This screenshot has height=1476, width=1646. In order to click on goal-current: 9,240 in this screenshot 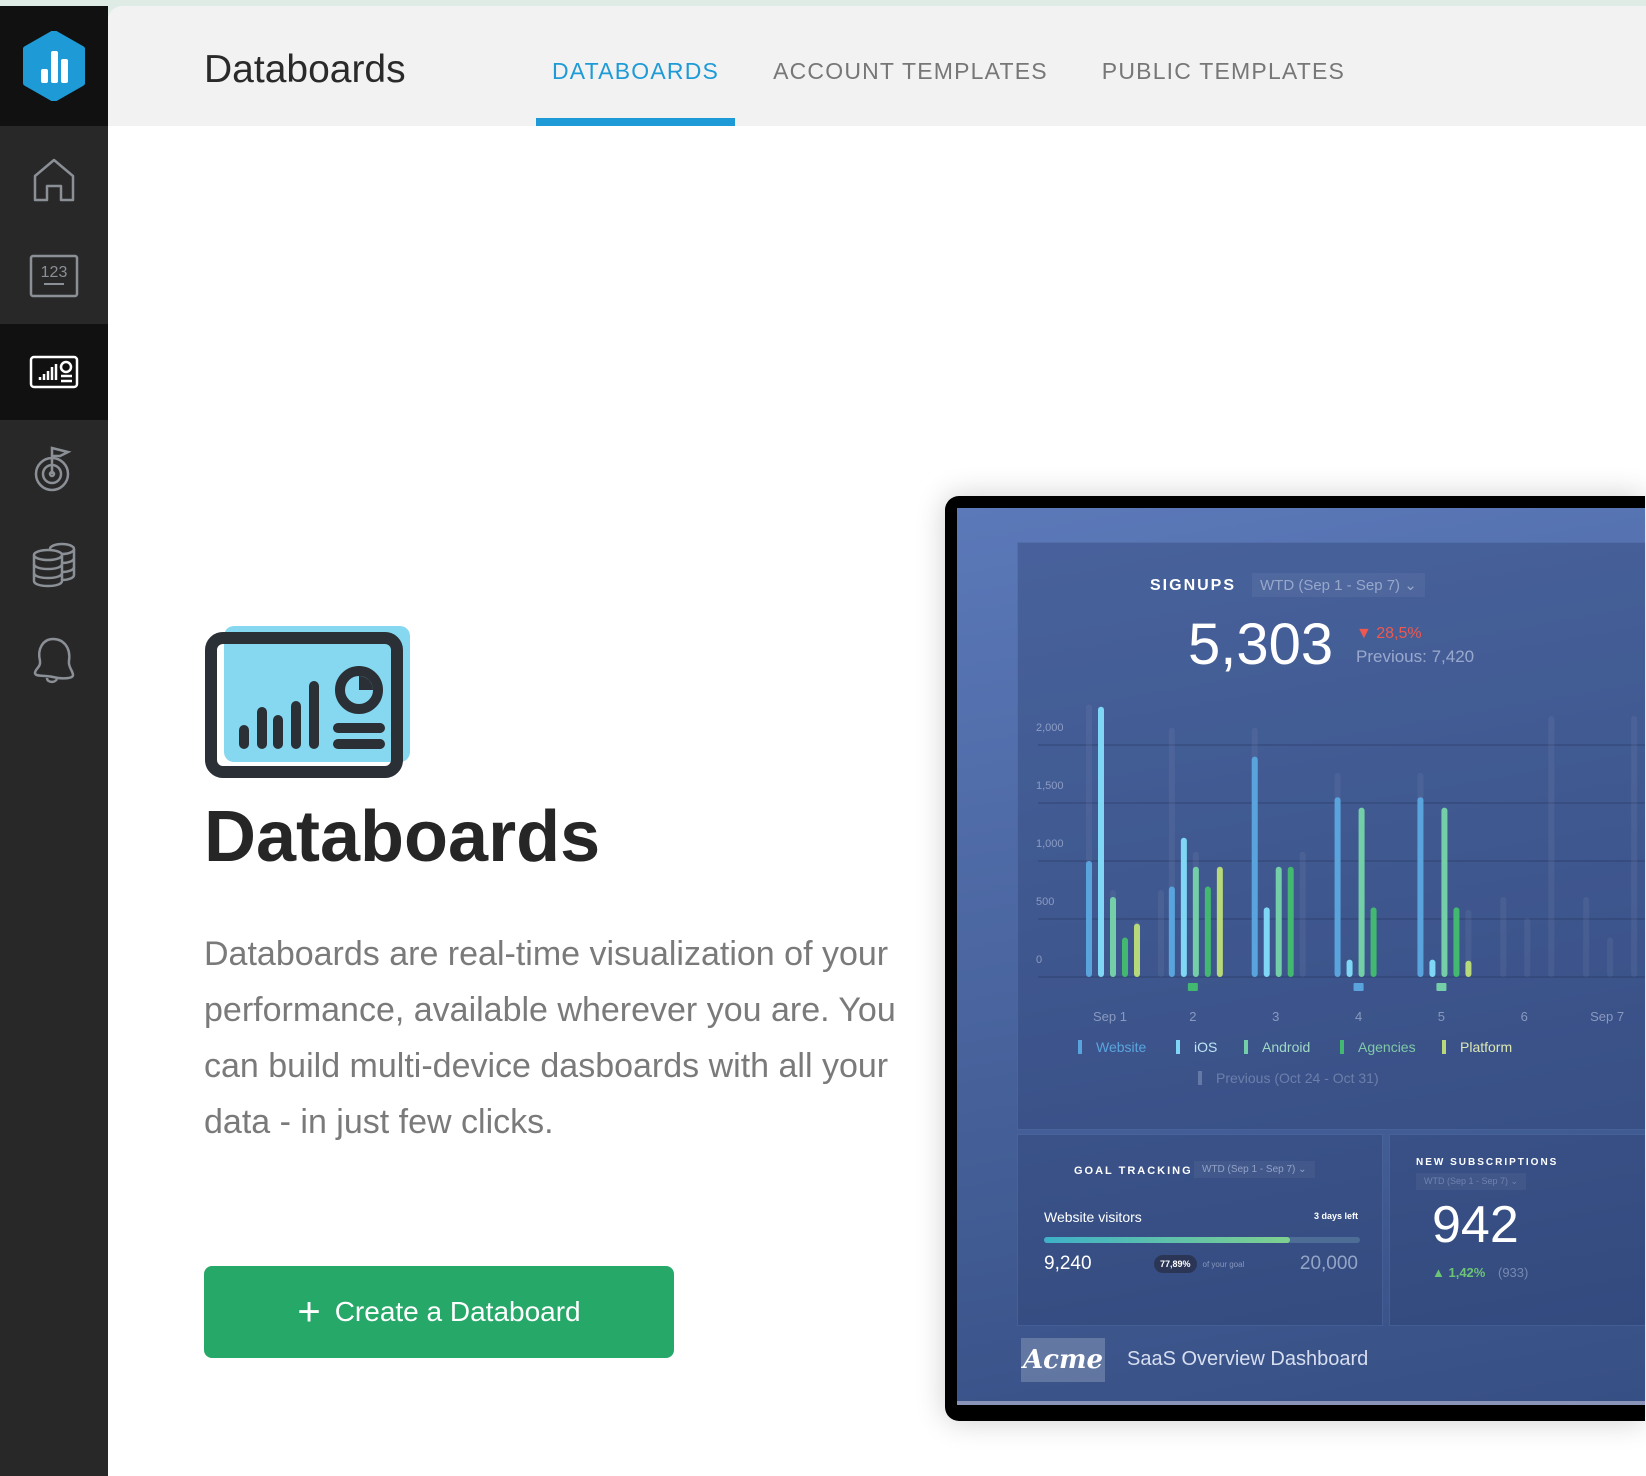, I will do `click(1068, 1263)`.